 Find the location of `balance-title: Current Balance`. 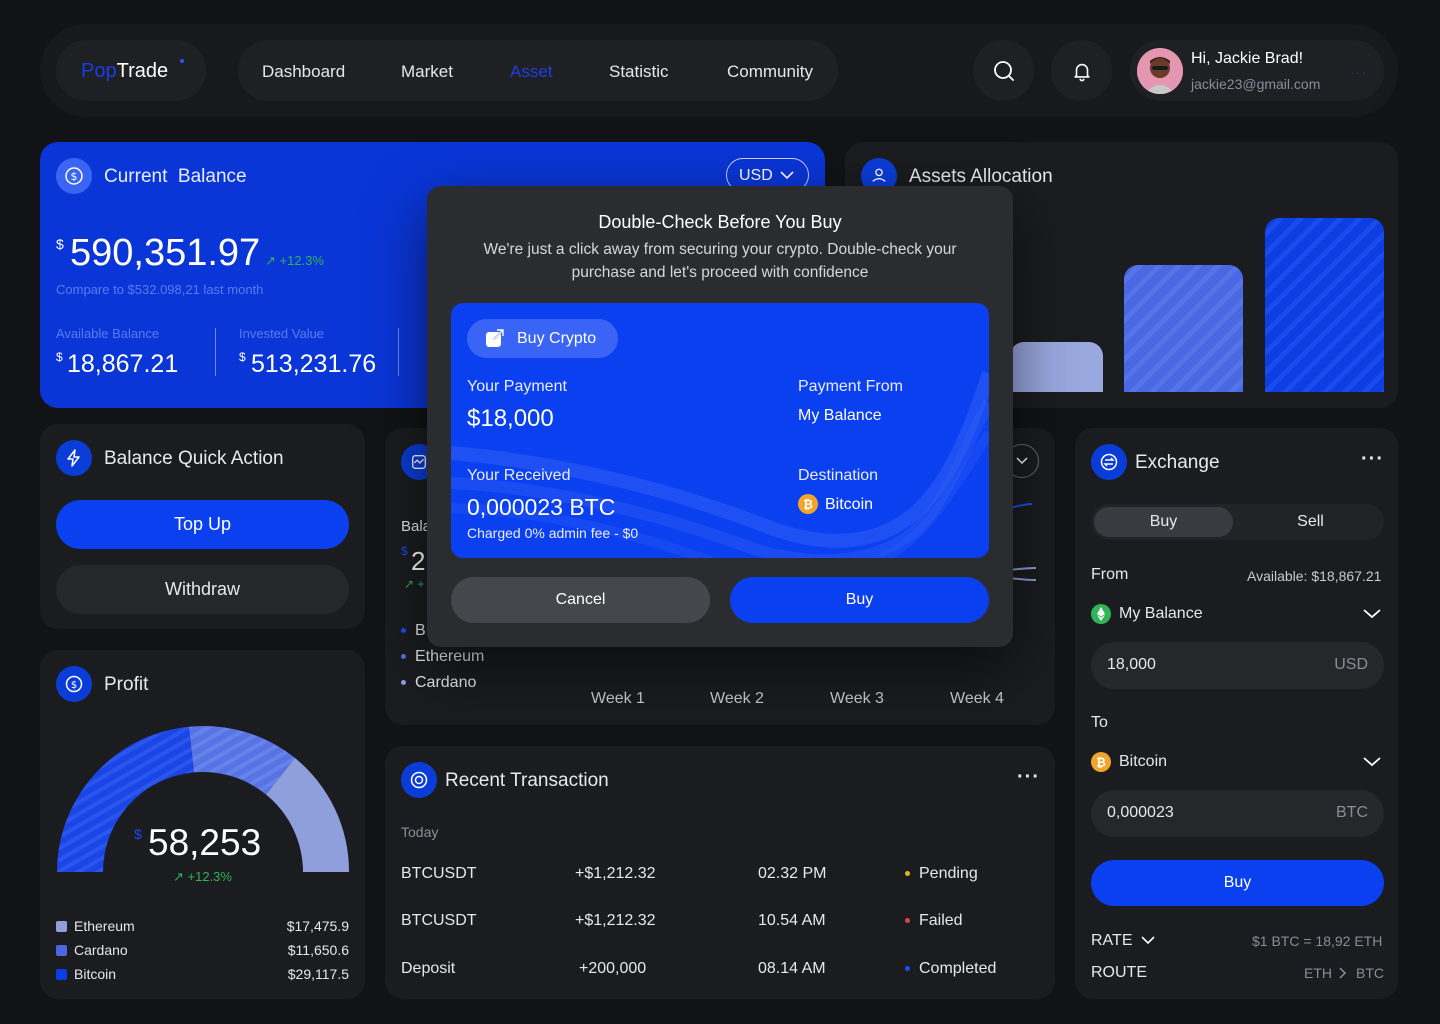

balance-title: Current Balance is located at coordinates (175, 176).